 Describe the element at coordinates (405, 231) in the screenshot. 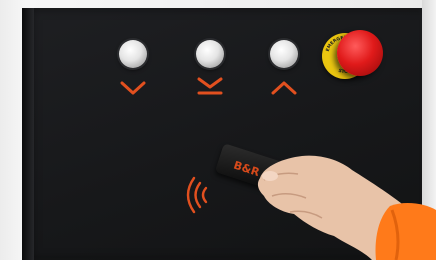

I see `orange-sleeve` at that location.